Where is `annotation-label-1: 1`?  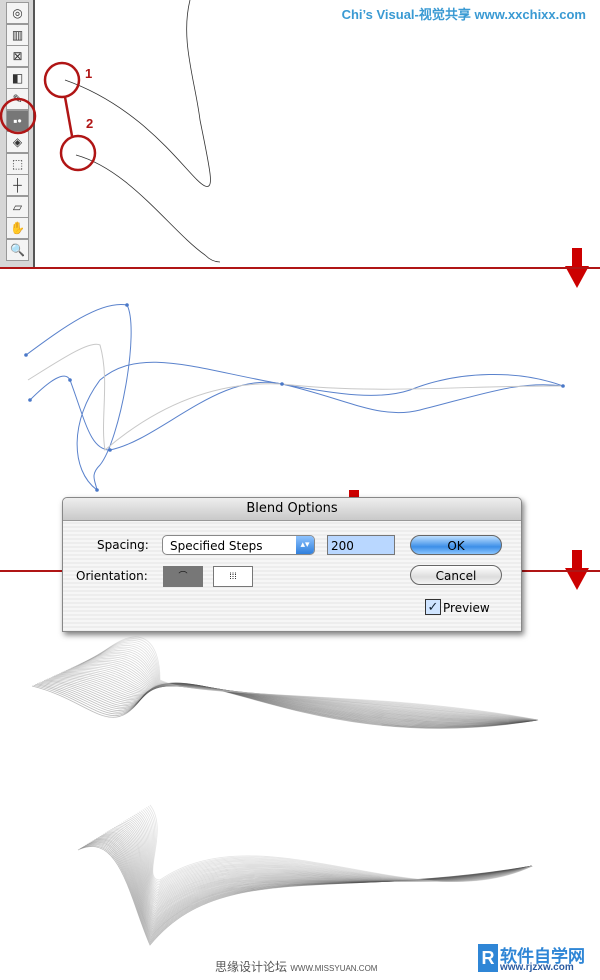 annotation-label-1: 1 is located at coordinates (88, 73).